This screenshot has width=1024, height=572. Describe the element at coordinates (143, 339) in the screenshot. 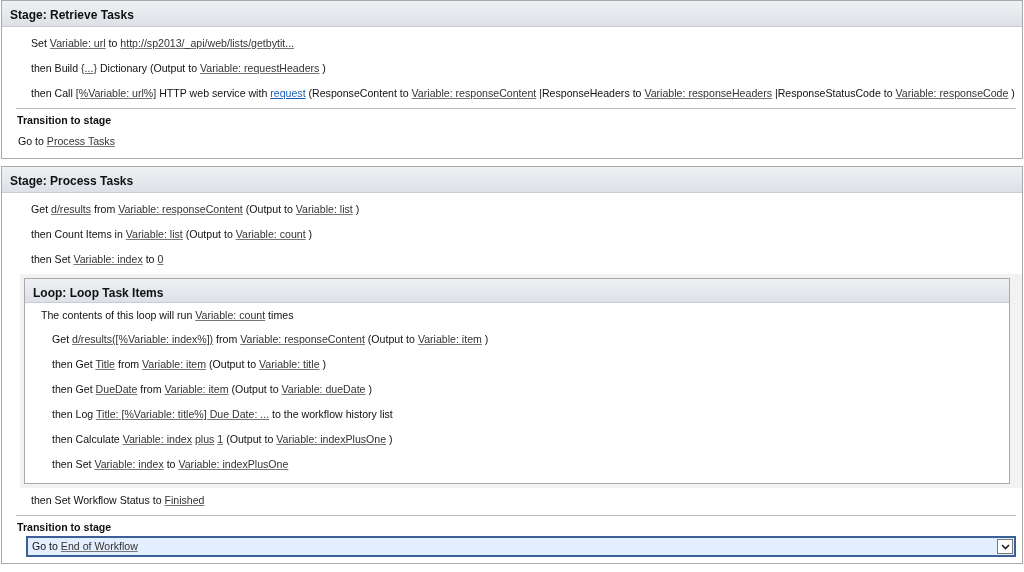

I see `variable-link: d/results([%Variable: index%])` at that location.